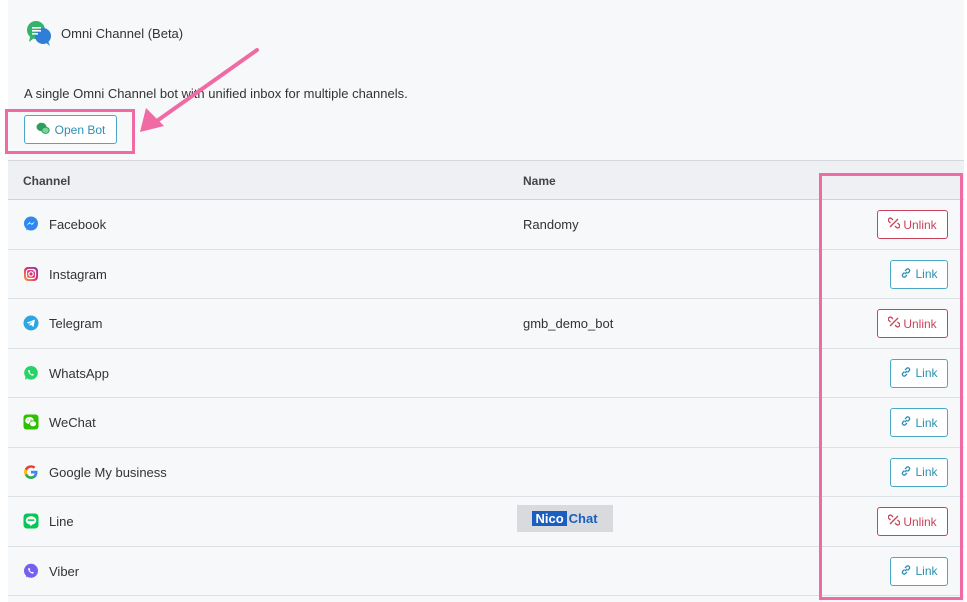 The width and height of the screenshot is (967, 602). I want to click on table-row: Google My business Link, so click(486, 472).